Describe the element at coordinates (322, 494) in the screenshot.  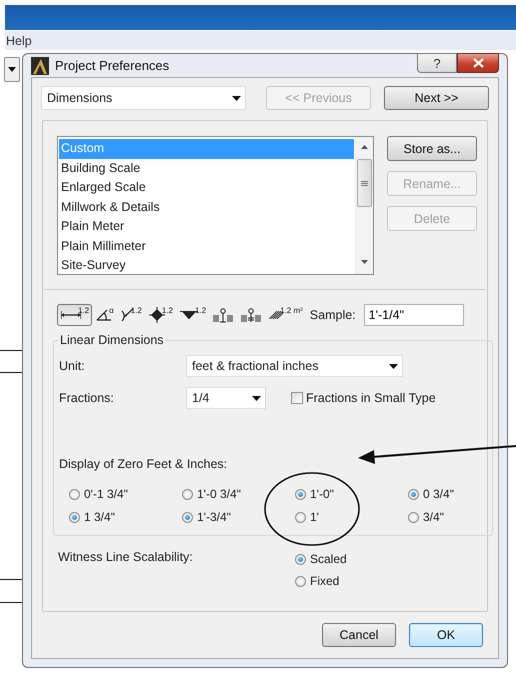
I see `radio-label: 1'-0"` at that location.